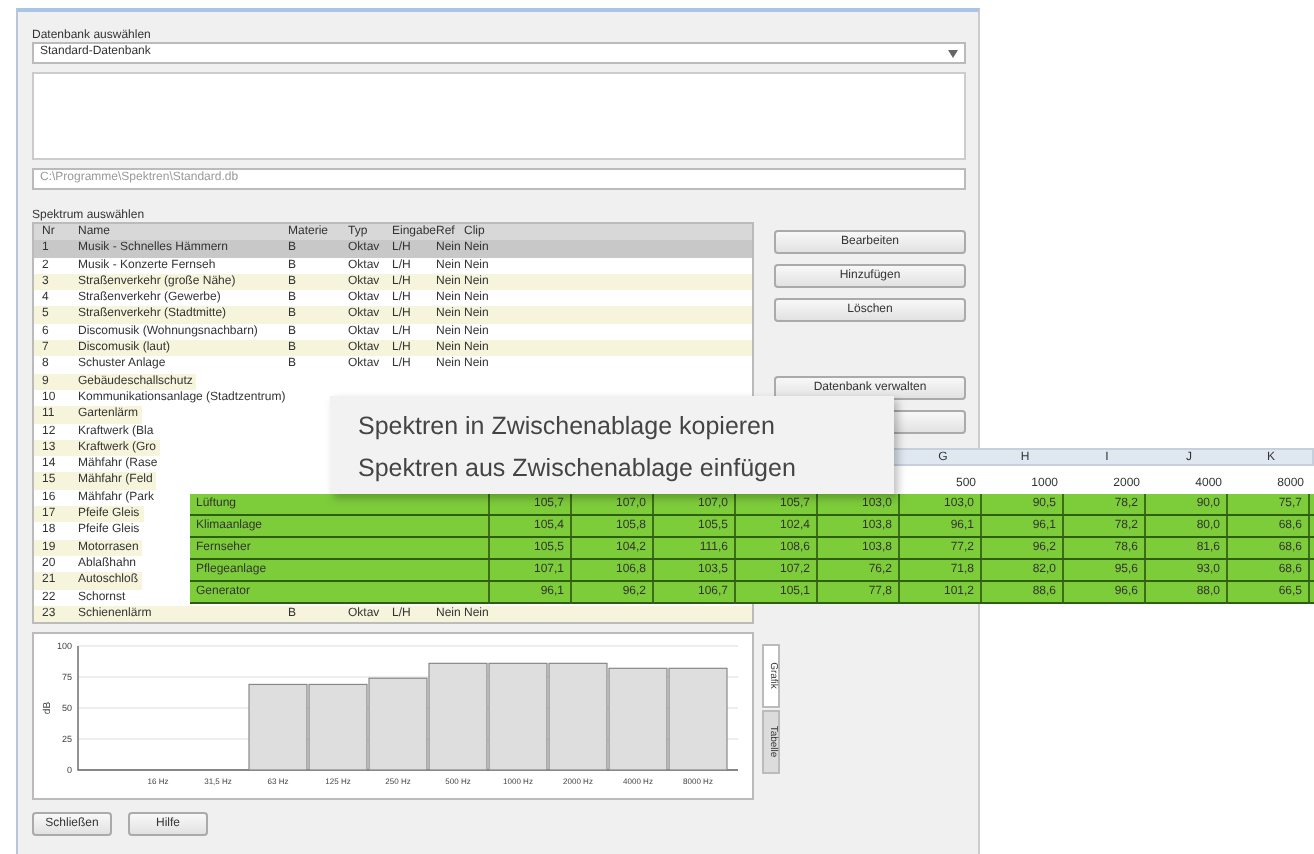  I want to click on menu-item: Spektren aus Zwischenablage einfügen, so click(626, 469).